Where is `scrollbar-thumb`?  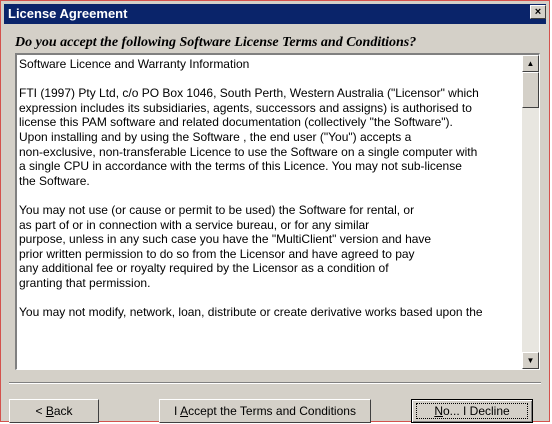
scrollbar-thumb is located at coordinates (530, 90).